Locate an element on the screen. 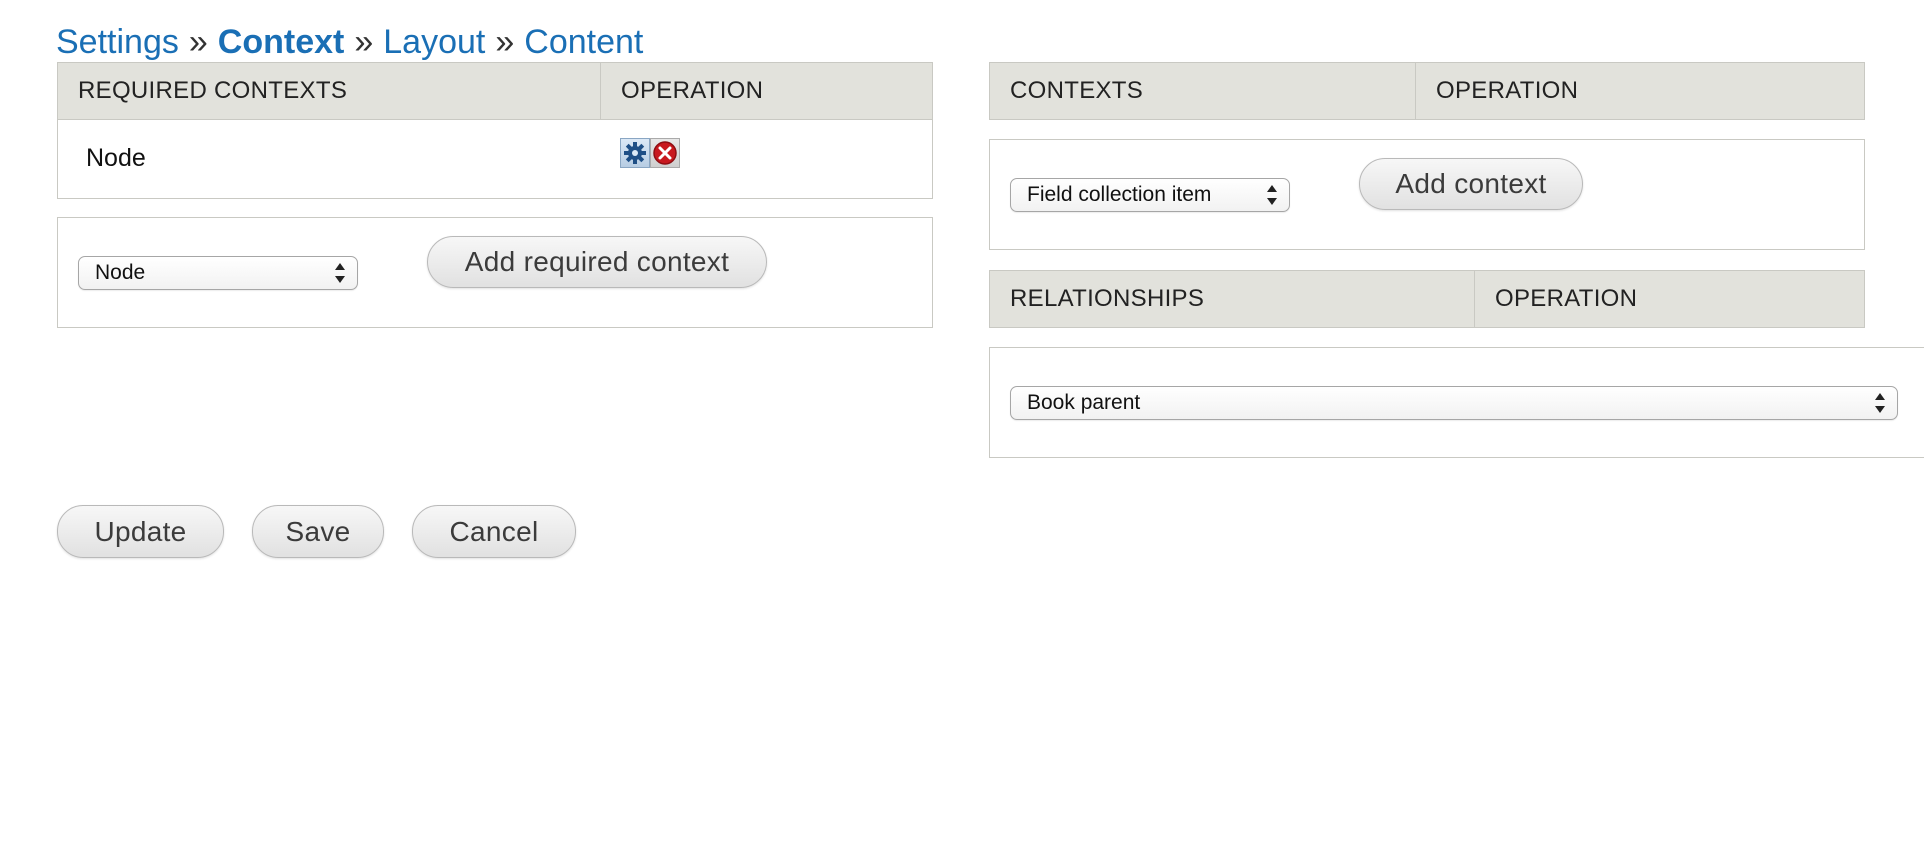  relationships-table: RELATIONSHIPS OPERATION is located at coordinates (1427, 299).